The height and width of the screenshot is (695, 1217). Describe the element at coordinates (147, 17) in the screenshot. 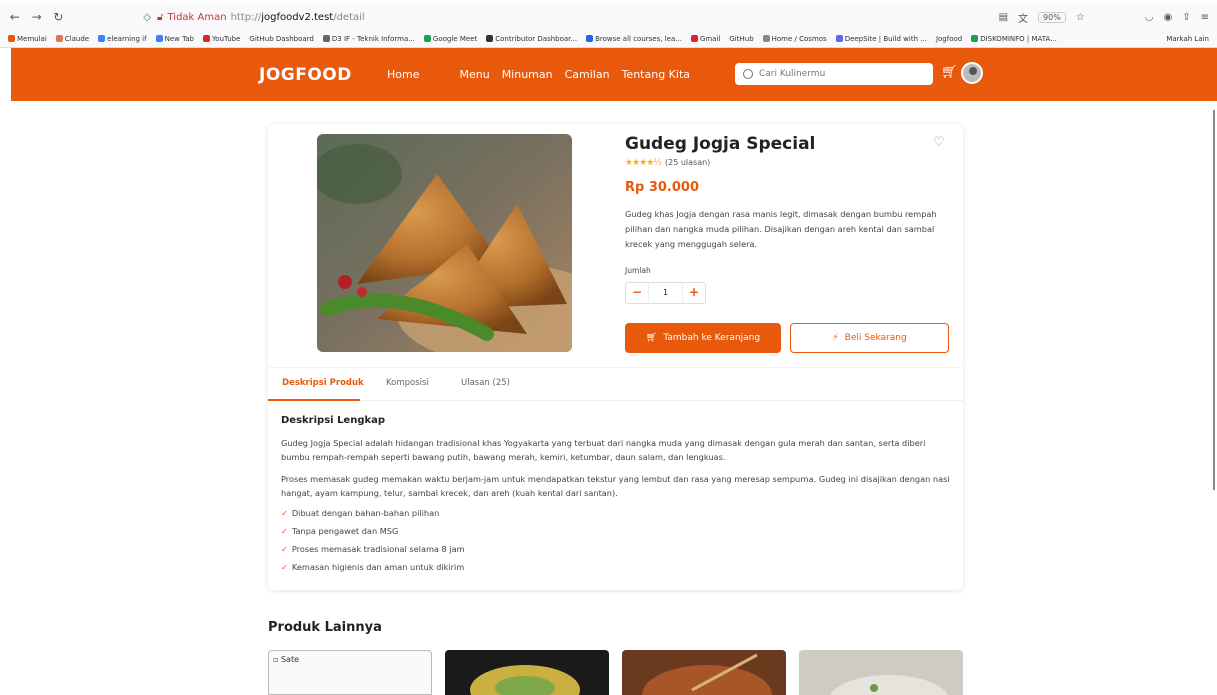

I see `shield-icon: ◇` at that location.